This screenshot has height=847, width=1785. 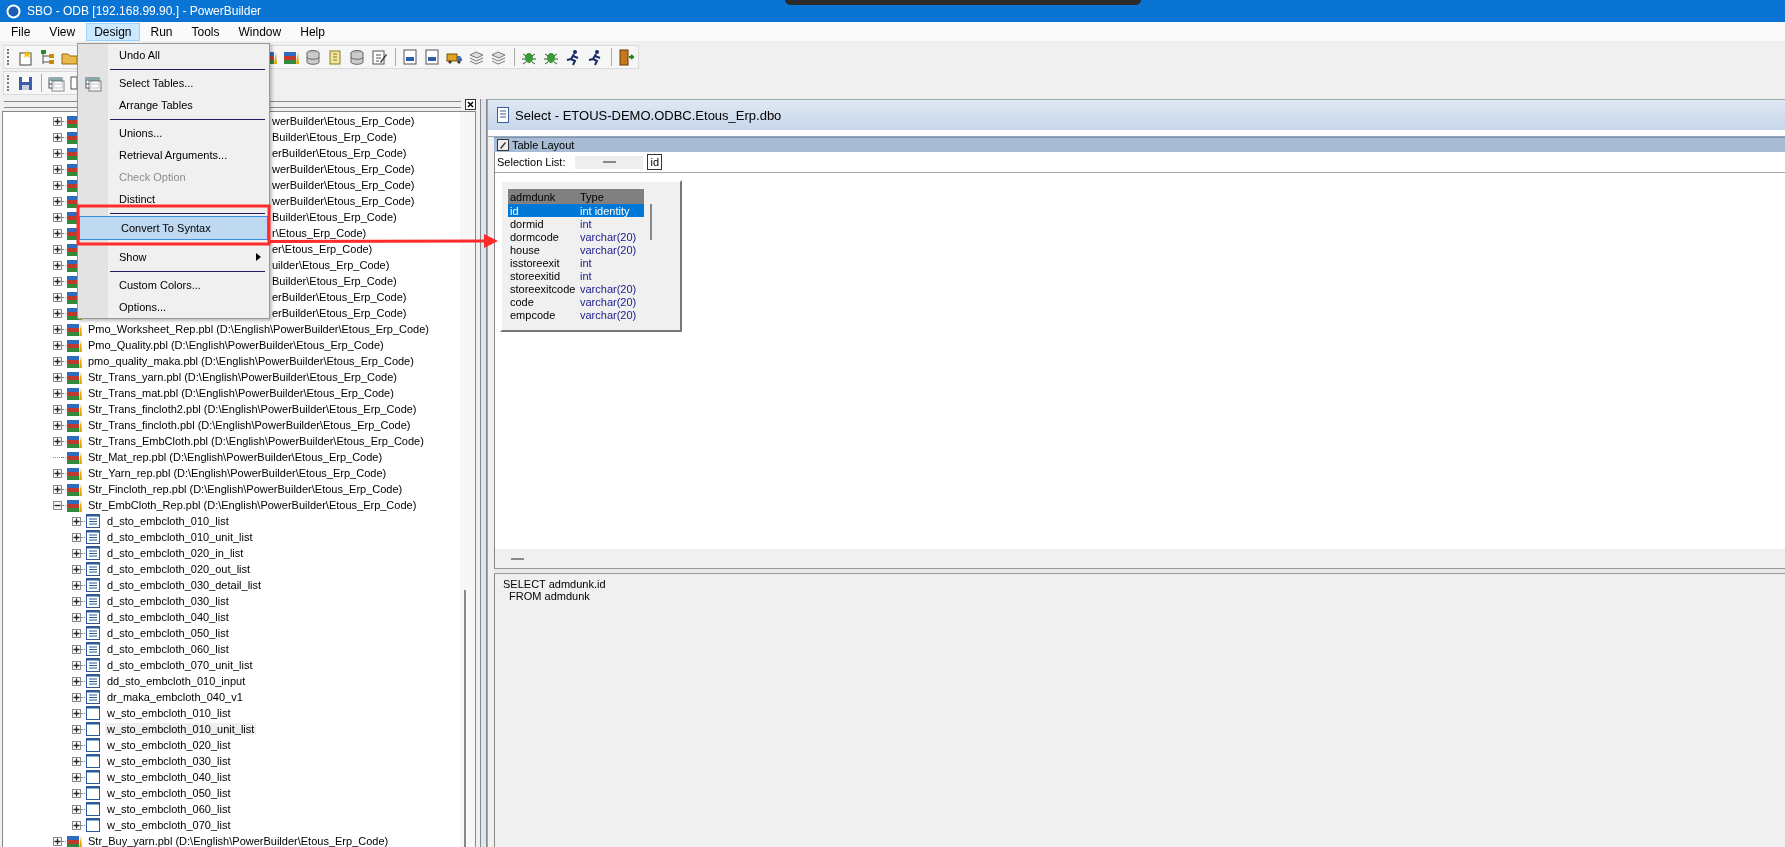 I want to click on tree-icon, so click(x=47, y=57).